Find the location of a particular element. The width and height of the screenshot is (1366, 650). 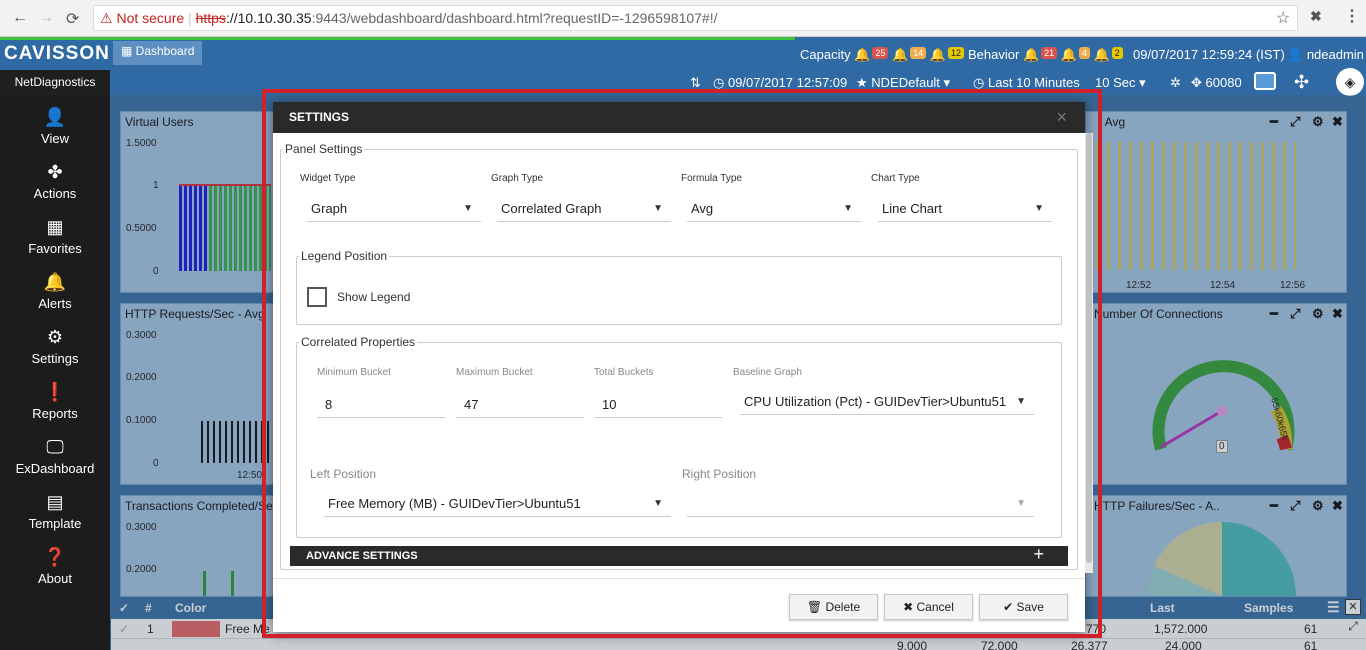

baseline-graph-label: Baseline Graph is located at coordinates (767, 372).